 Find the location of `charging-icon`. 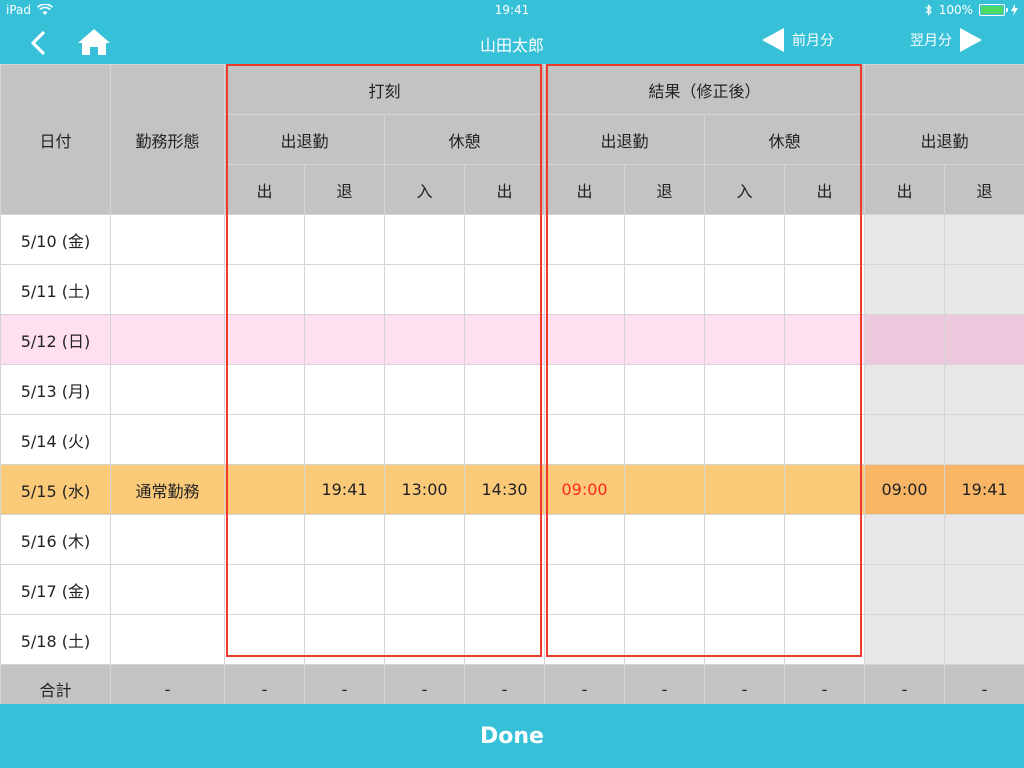

charging-icon is located at coordinates (1014, 10).